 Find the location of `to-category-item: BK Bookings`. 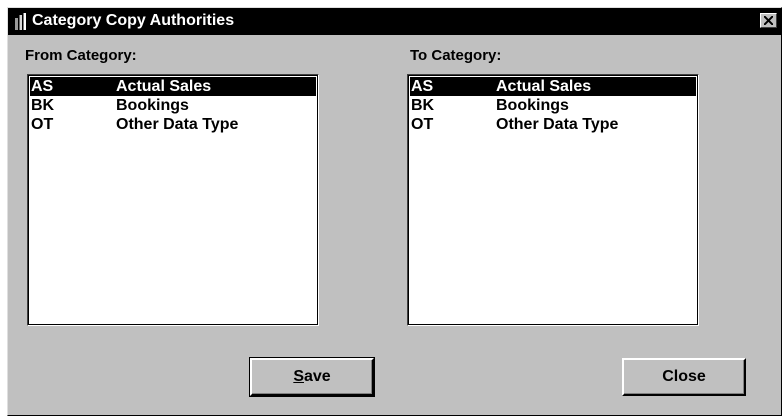

to-category-item: BK Bookings is located at coordinates (553, 105).